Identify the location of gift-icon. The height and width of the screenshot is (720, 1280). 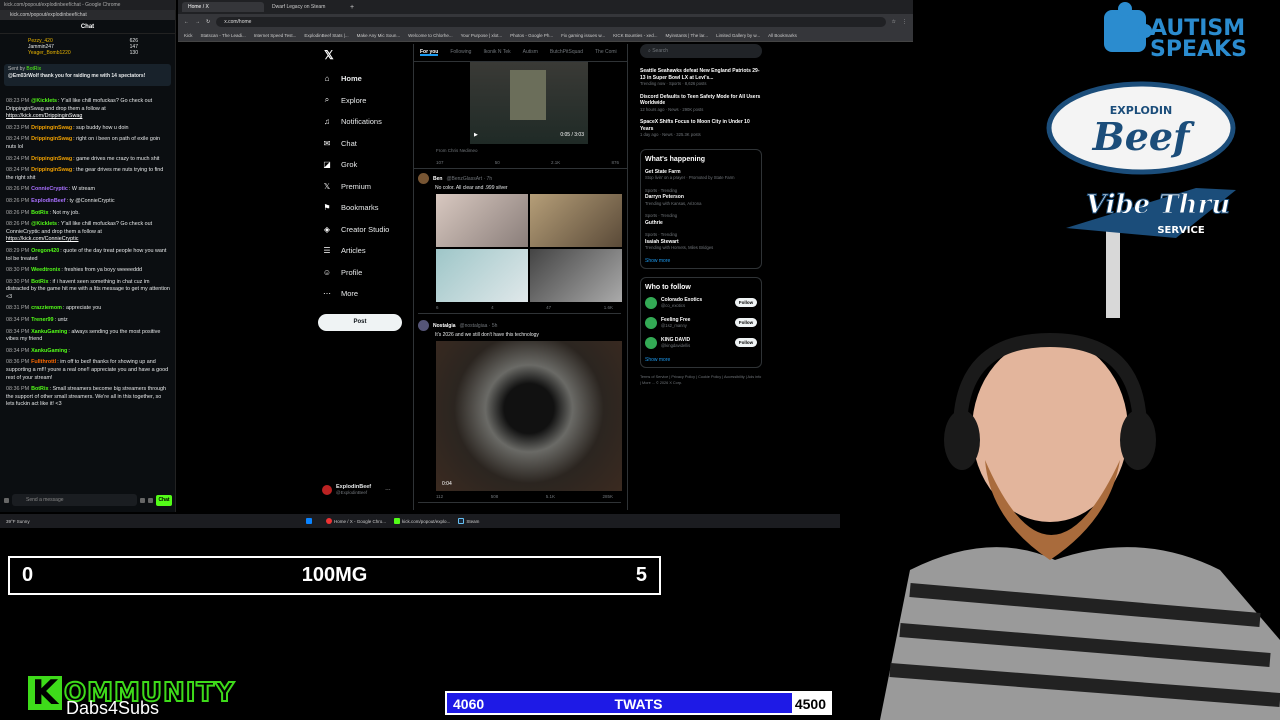
(150, 500).